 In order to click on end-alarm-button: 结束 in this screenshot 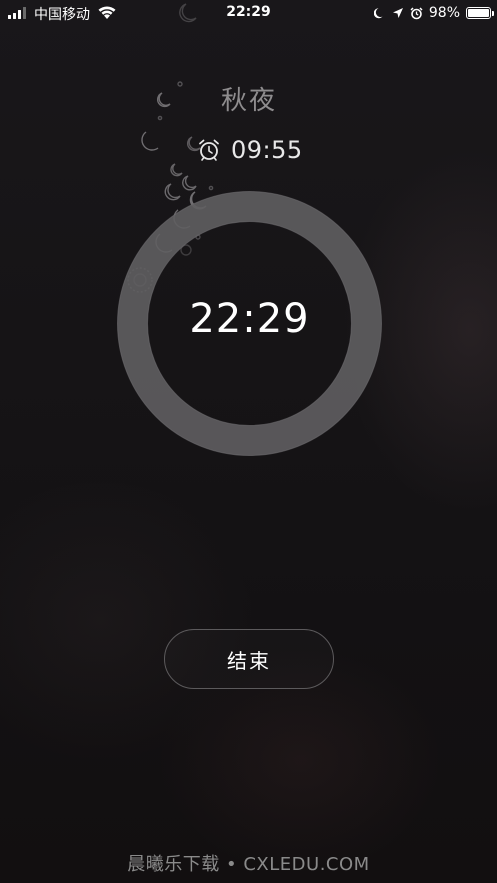, I will do `click(249, 659)`.